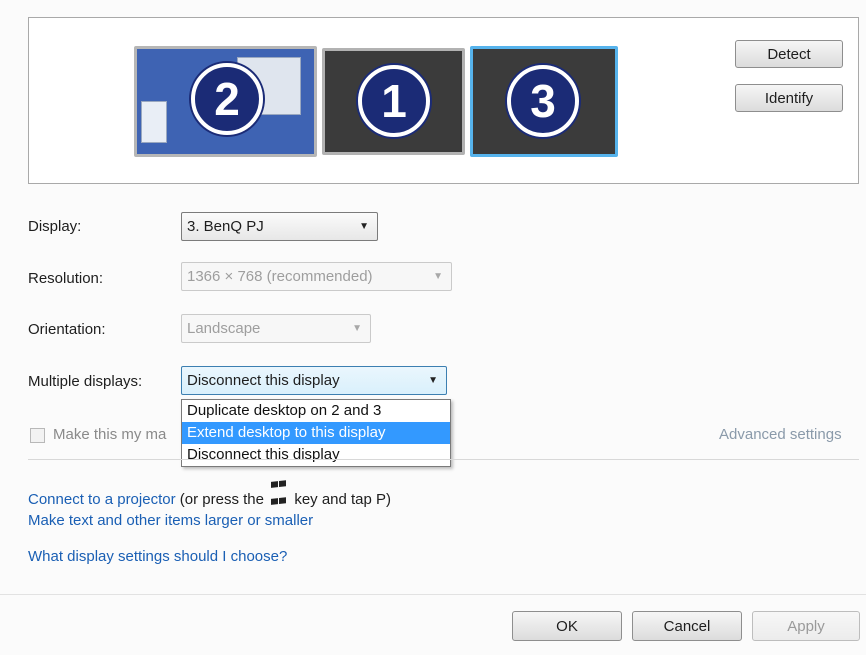  I want to click on monitor-number: 2, so click(227, 99).